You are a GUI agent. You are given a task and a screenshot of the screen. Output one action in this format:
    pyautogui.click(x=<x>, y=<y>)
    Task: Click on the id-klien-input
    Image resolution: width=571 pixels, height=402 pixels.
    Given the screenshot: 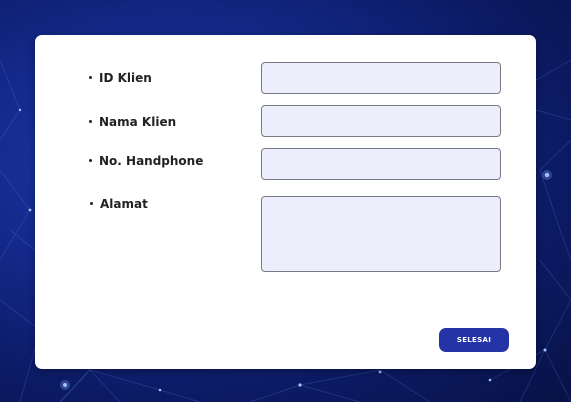 What is the action you would take?
    pyautogui.click(x=381, y=78)
    